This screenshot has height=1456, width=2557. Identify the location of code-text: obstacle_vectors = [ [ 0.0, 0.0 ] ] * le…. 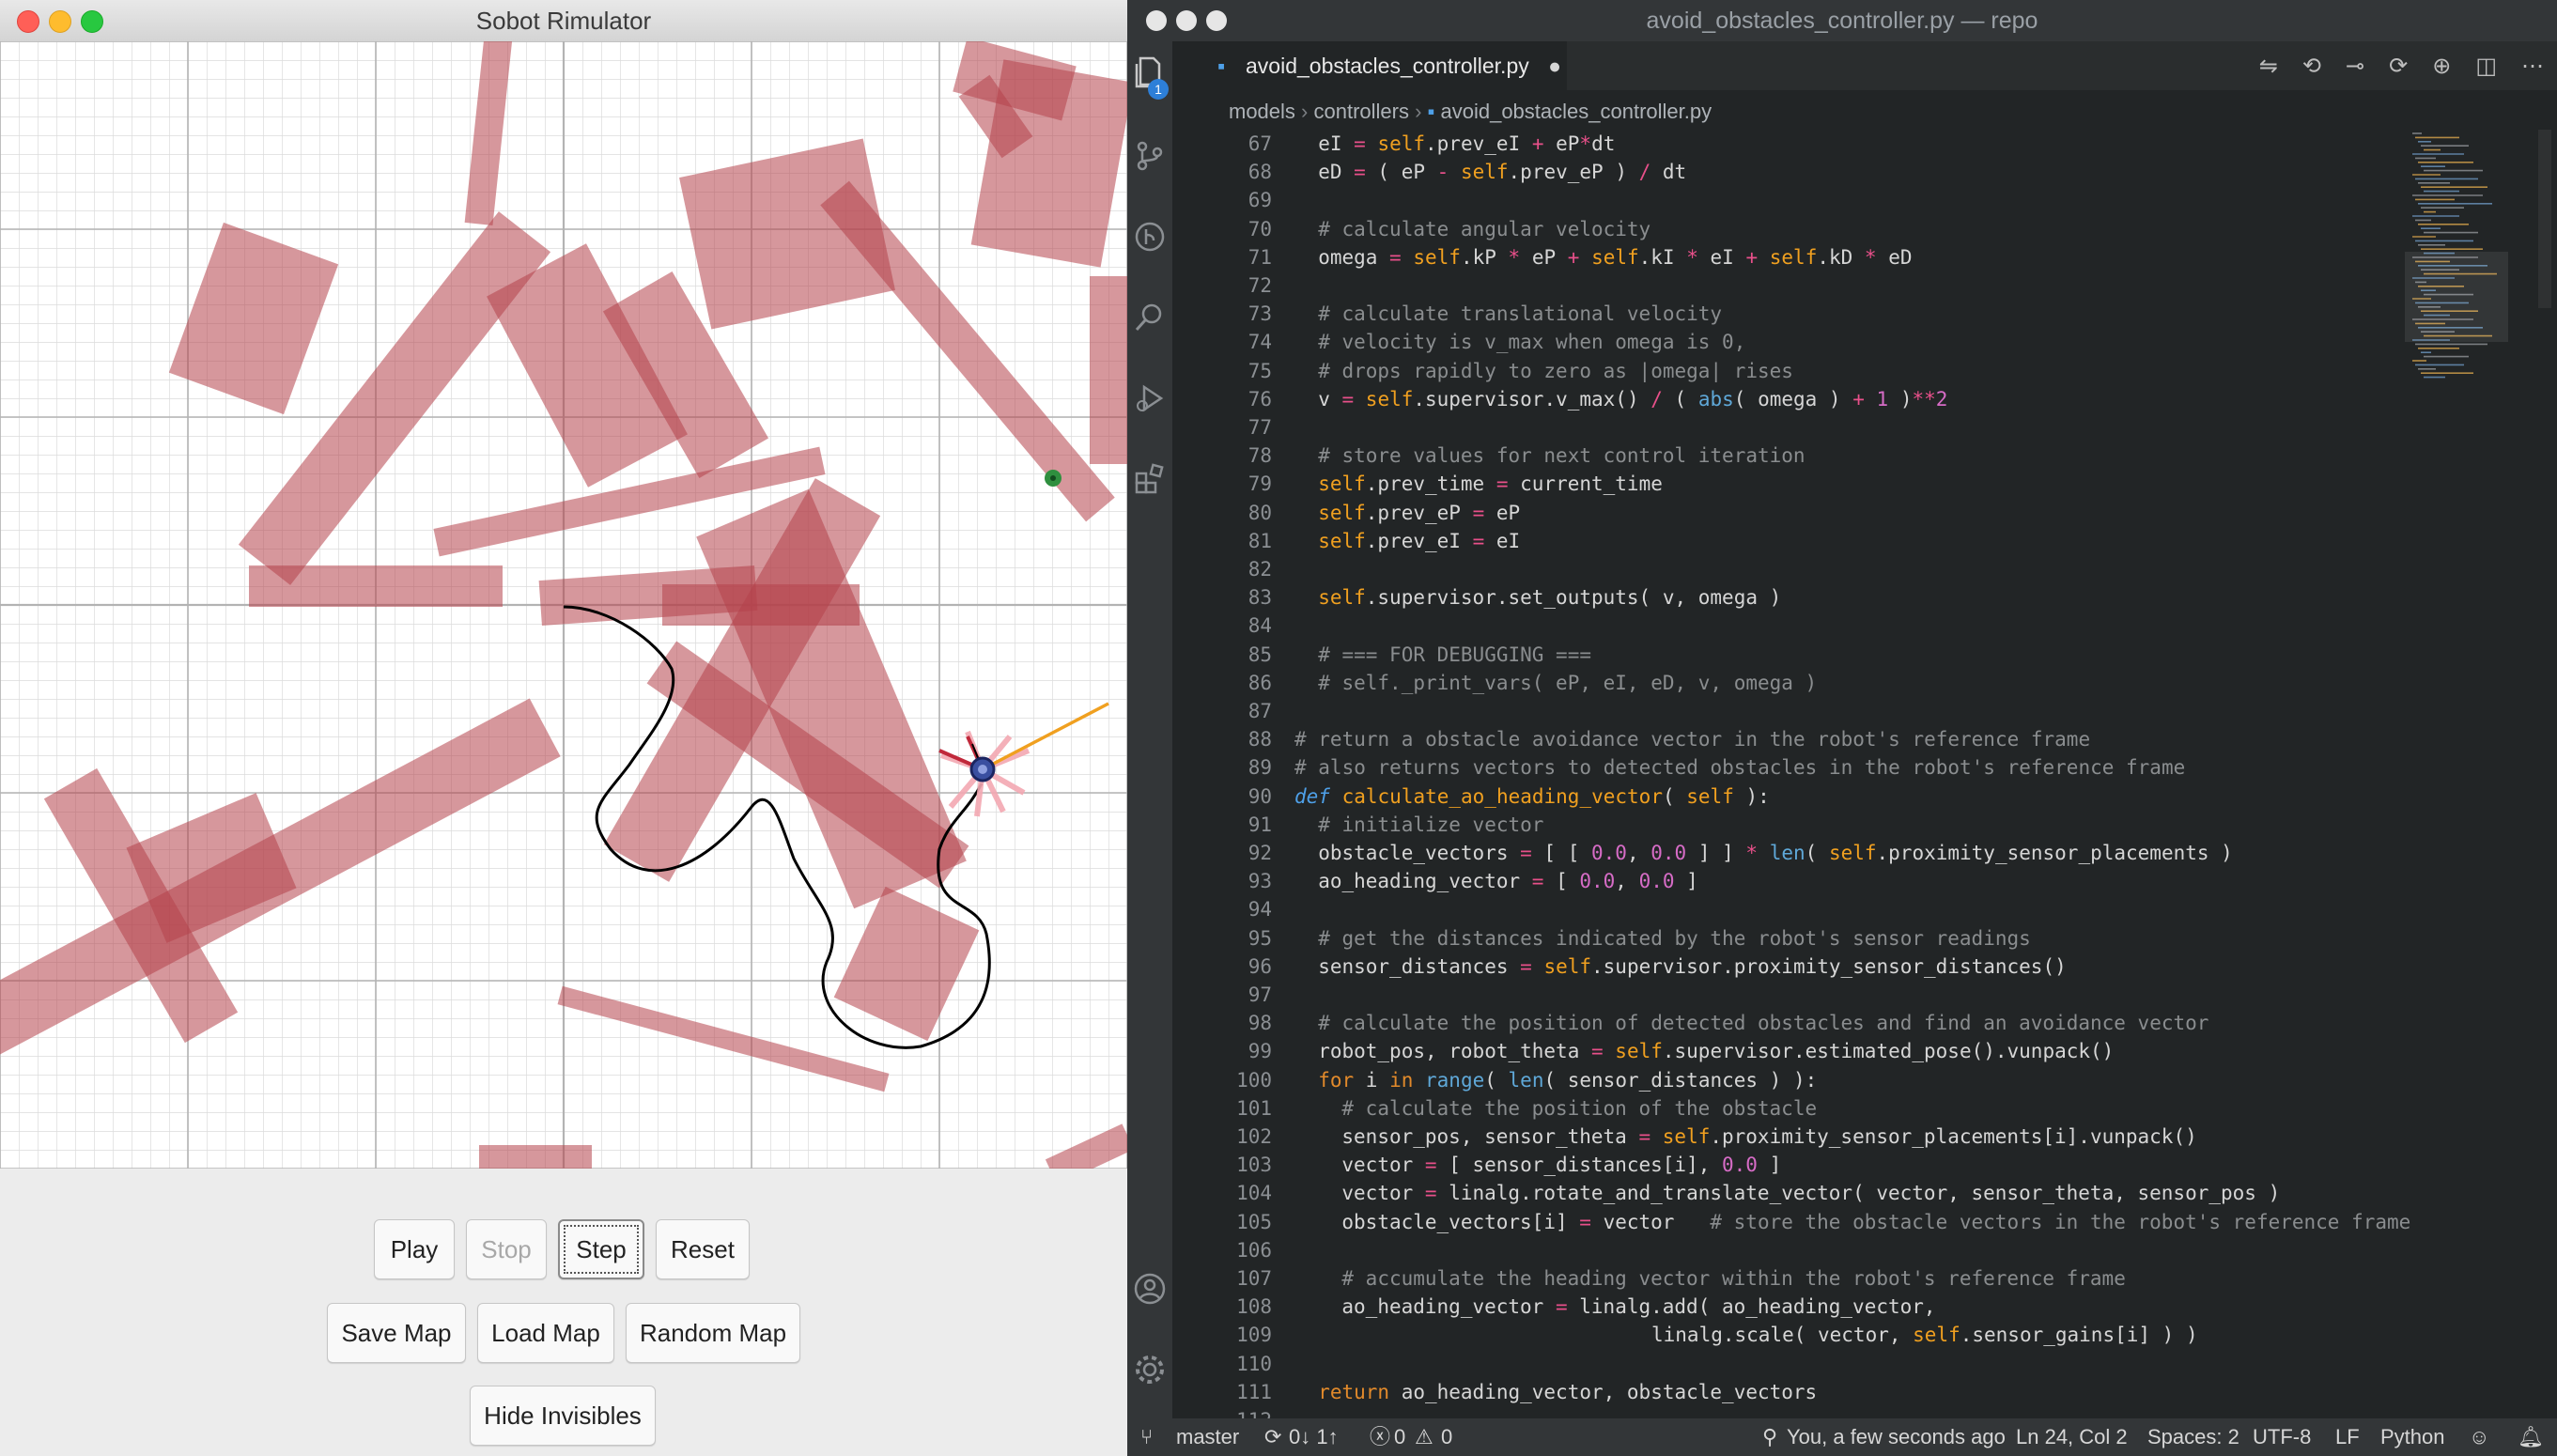
(1775, 853).